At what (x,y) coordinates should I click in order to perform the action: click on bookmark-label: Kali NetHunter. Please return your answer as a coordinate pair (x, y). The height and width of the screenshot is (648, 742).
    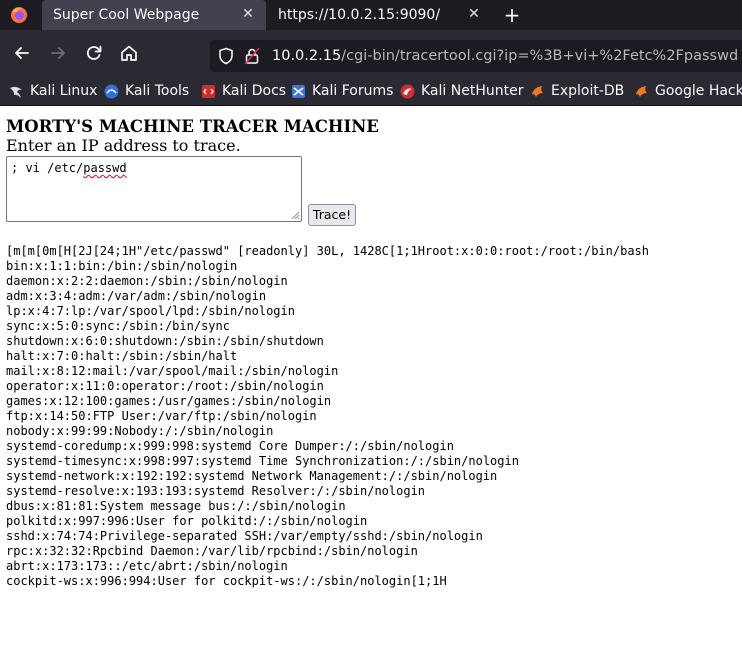
    Looking at the image, I should click on (472, 91).